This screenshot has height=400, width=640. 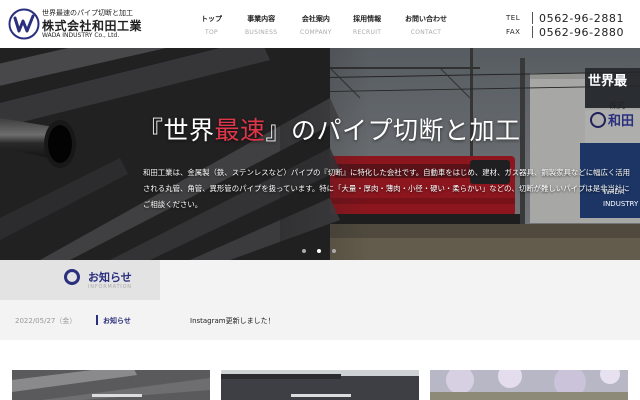 I want to click on tel-label: TEL, so click(x=513, y=18).